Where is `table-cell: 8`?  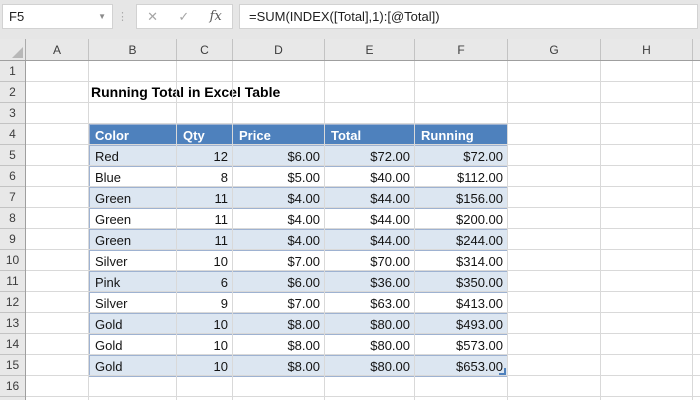 table-cell: 8 is located at coordinates (206, 177).